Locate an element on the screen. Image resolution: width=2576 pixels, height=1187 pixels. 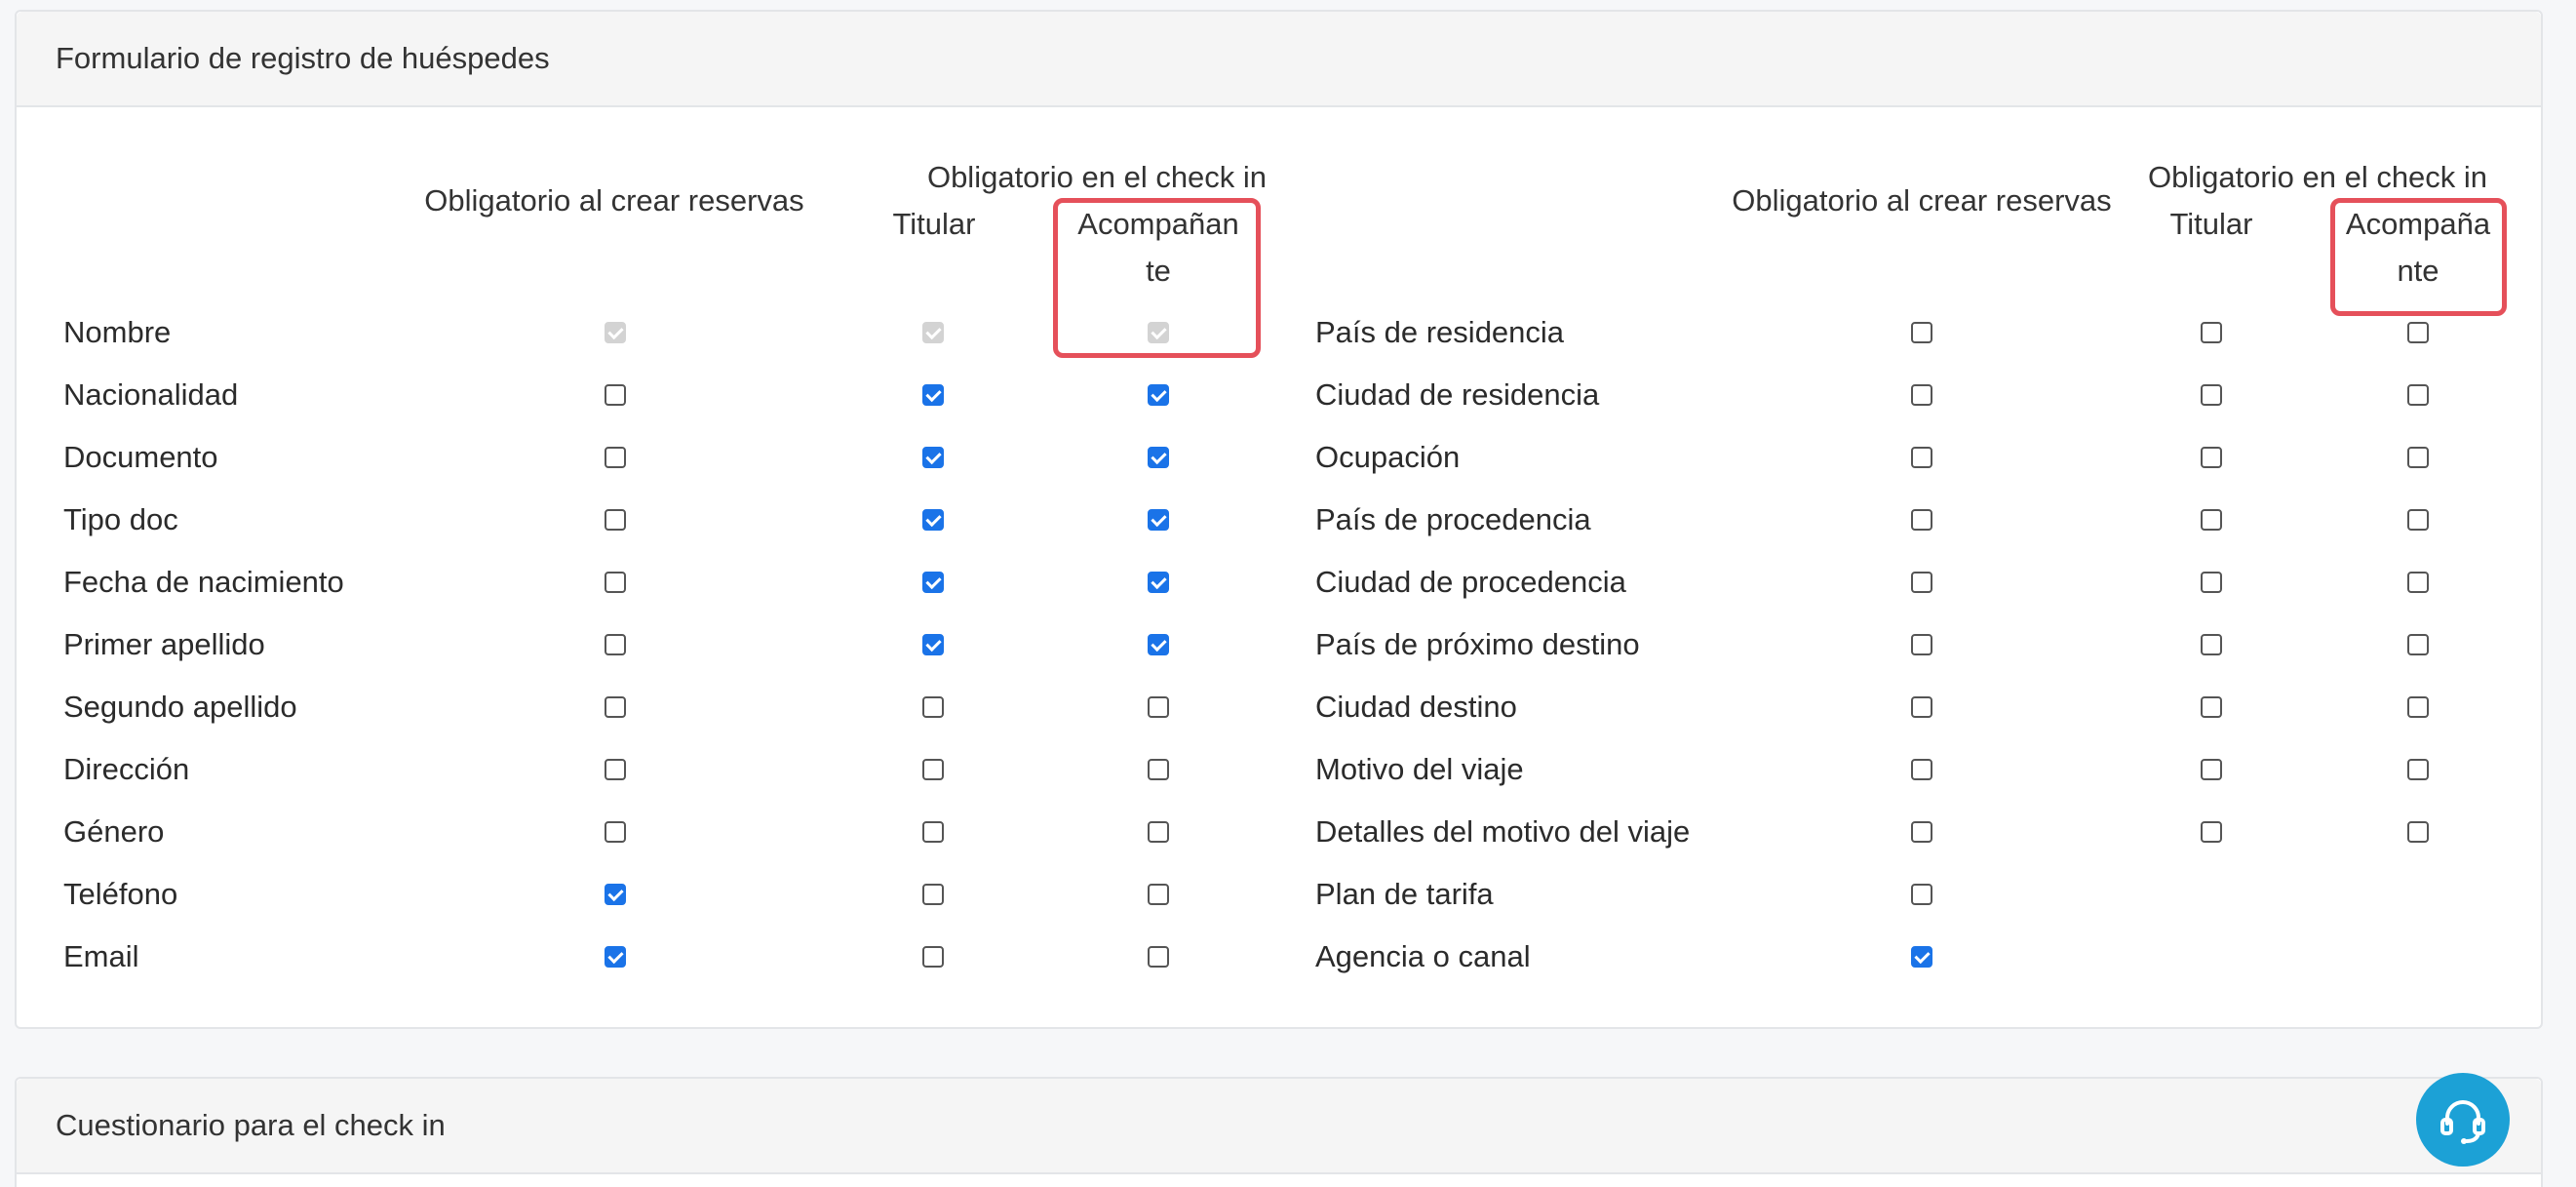
field-label: País de procedencia is located at coordinates (1453, 519).